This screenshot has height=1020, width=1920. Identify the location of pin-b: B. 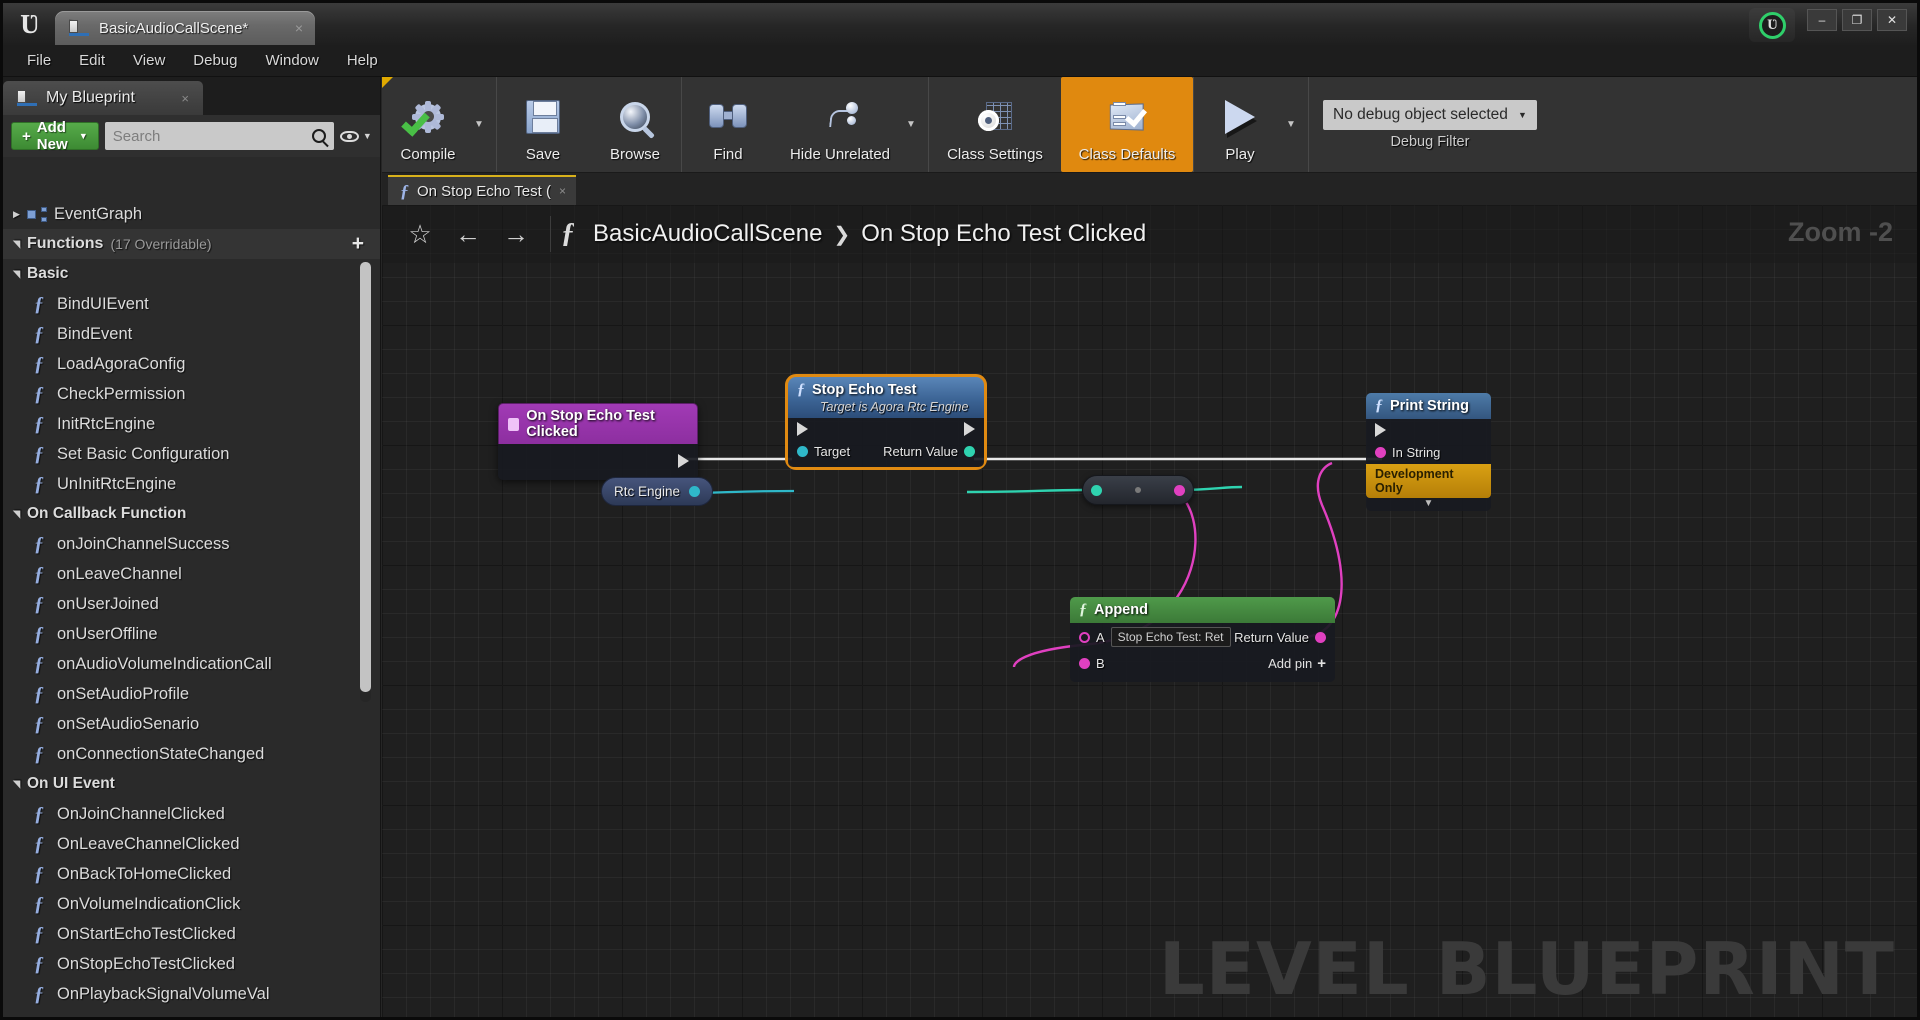
(1092, 663).